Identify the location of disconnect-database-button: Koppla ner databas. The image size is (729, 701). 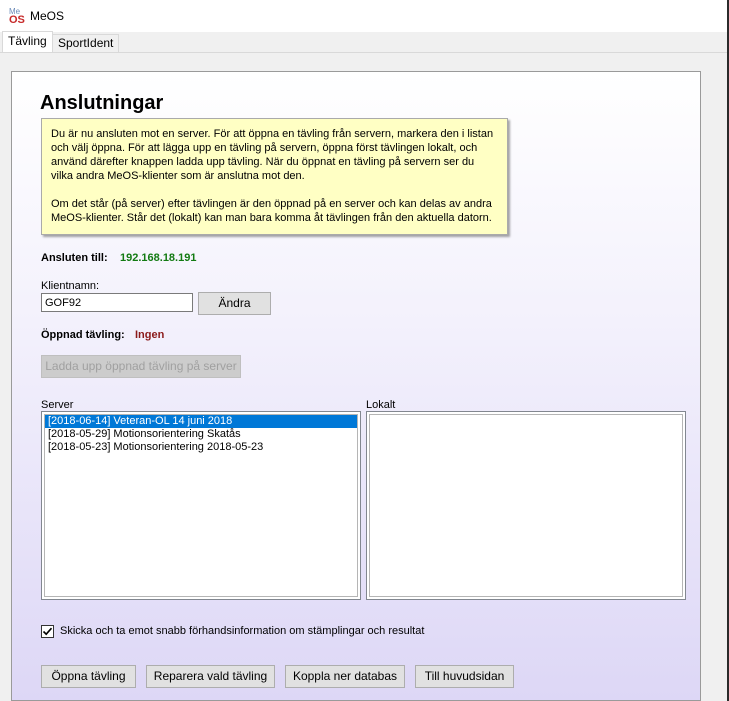
(345, 676).